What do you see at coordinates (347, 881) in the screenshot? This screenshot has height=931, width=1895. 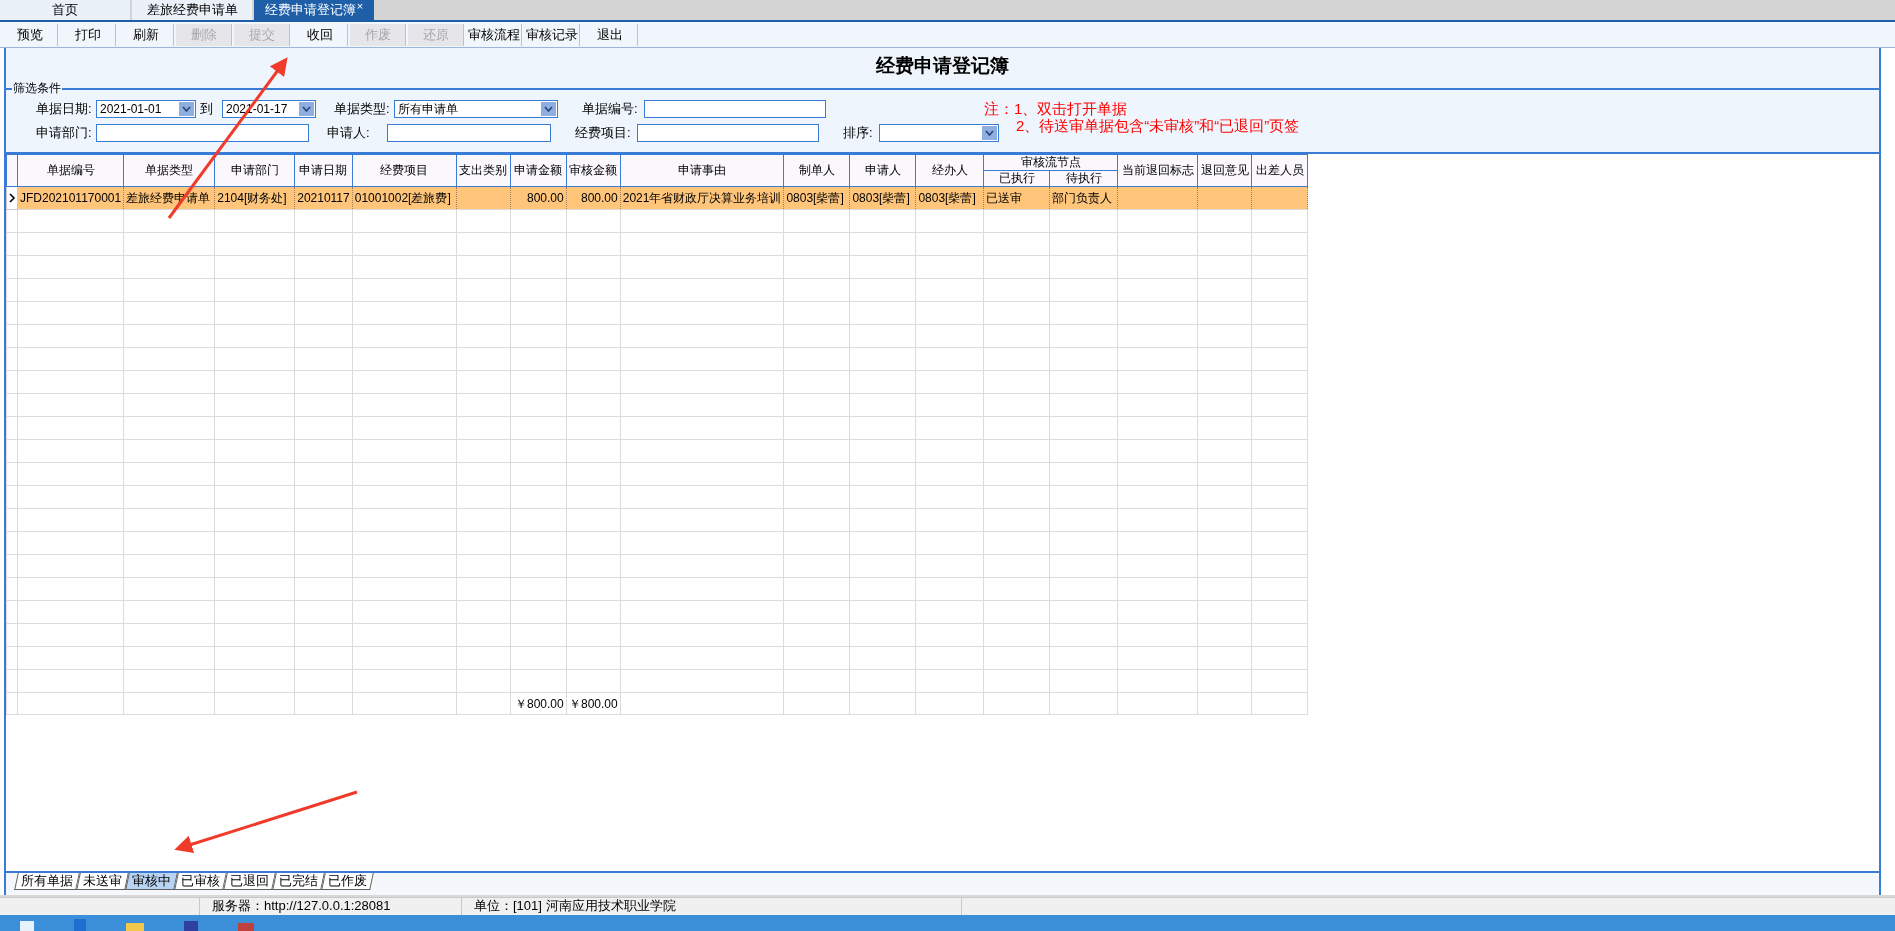 I see `tab: 已作废` at bounding box center [347, 881].